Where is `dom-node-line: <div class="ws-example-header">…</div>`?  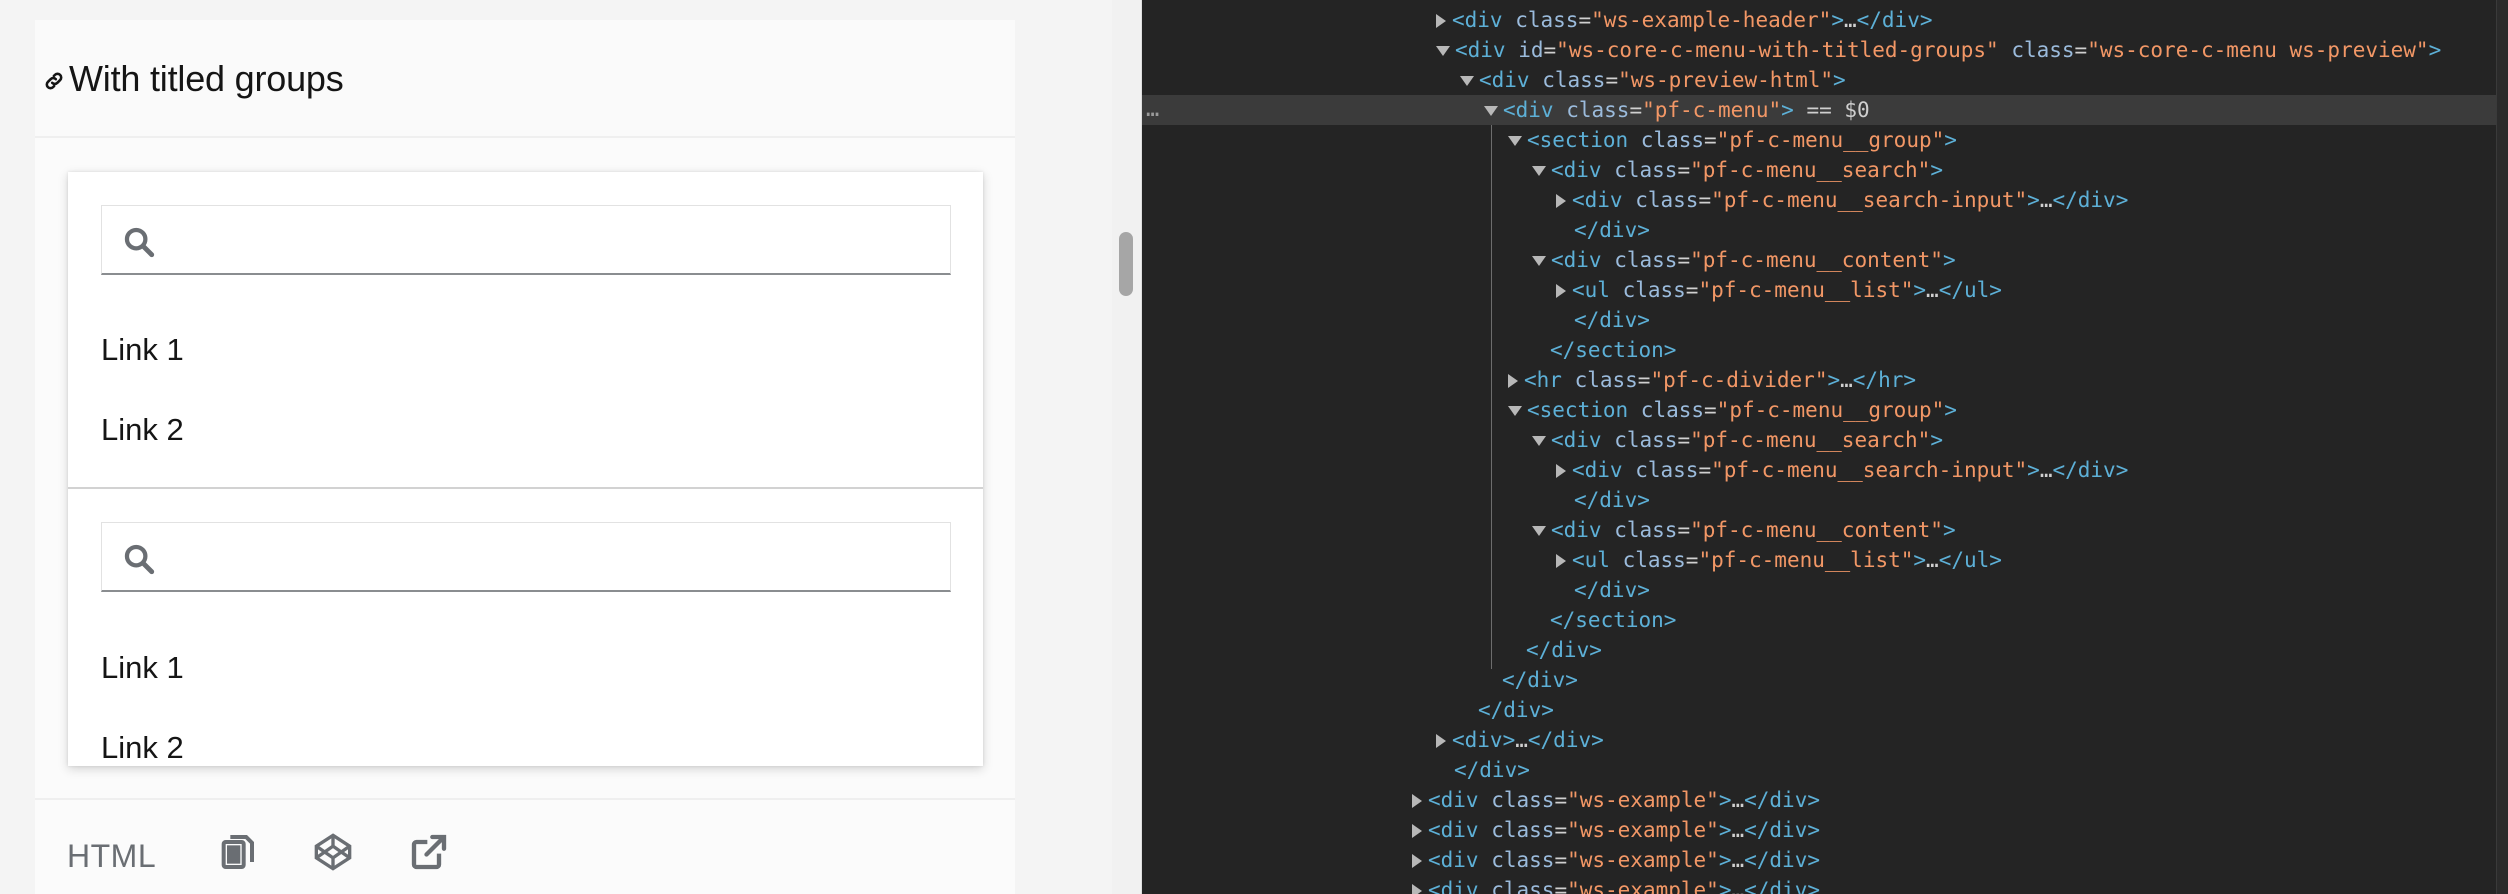
dom-node-line: <div class="ws-example-header">…</div> is located at coordinates (1825, 20).